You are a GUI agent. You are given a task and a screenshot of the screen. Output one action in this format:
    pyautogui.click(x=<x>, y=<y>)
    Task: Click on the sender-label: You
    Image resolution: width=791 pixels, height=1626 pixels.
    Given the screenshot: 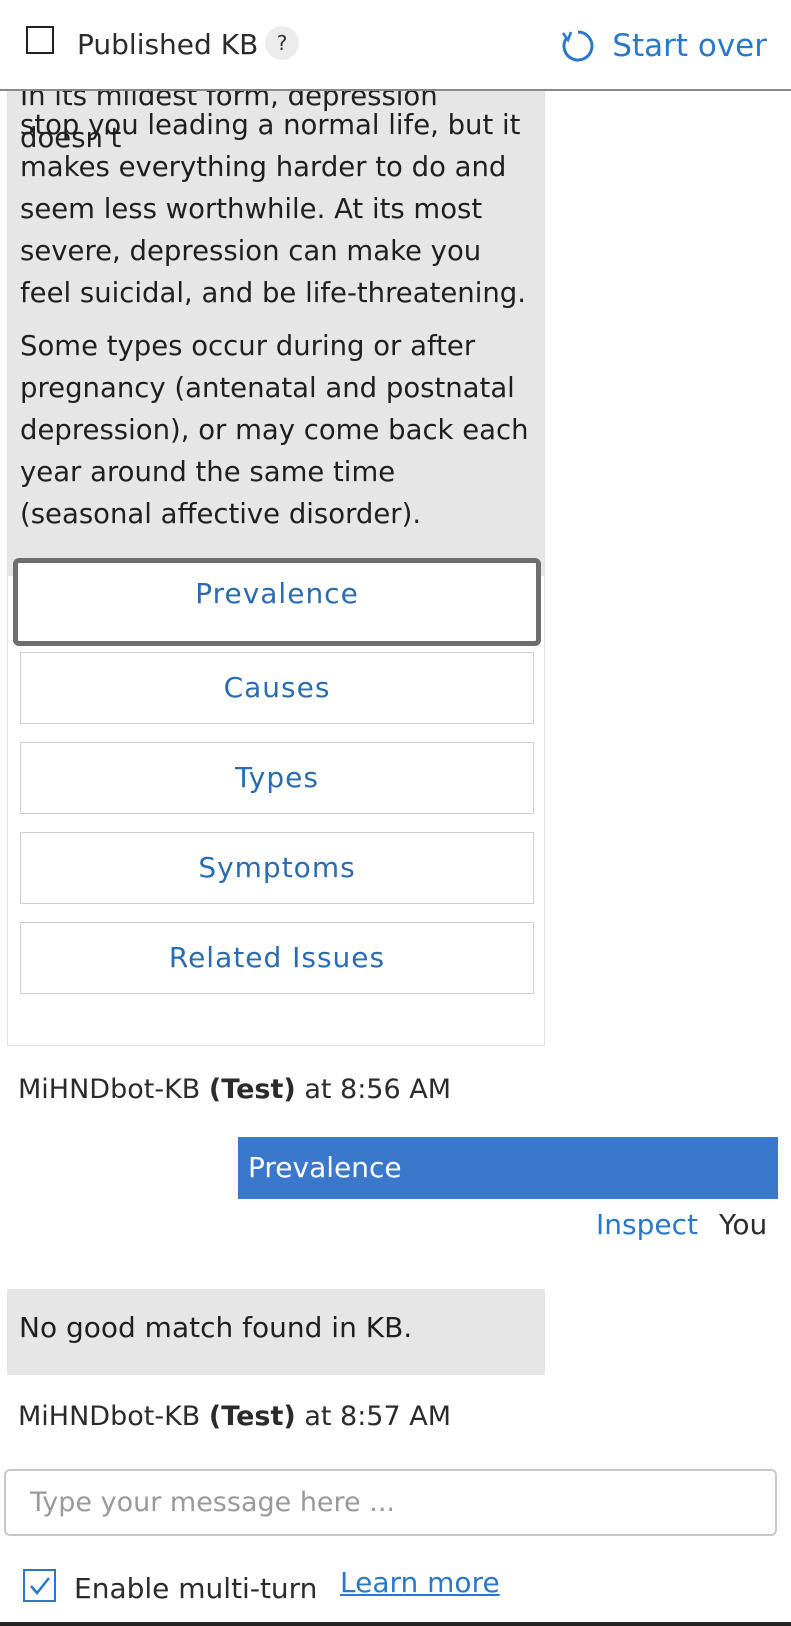 What is the action you would take?
    pyautogui.click(x=743, y=1224)
    